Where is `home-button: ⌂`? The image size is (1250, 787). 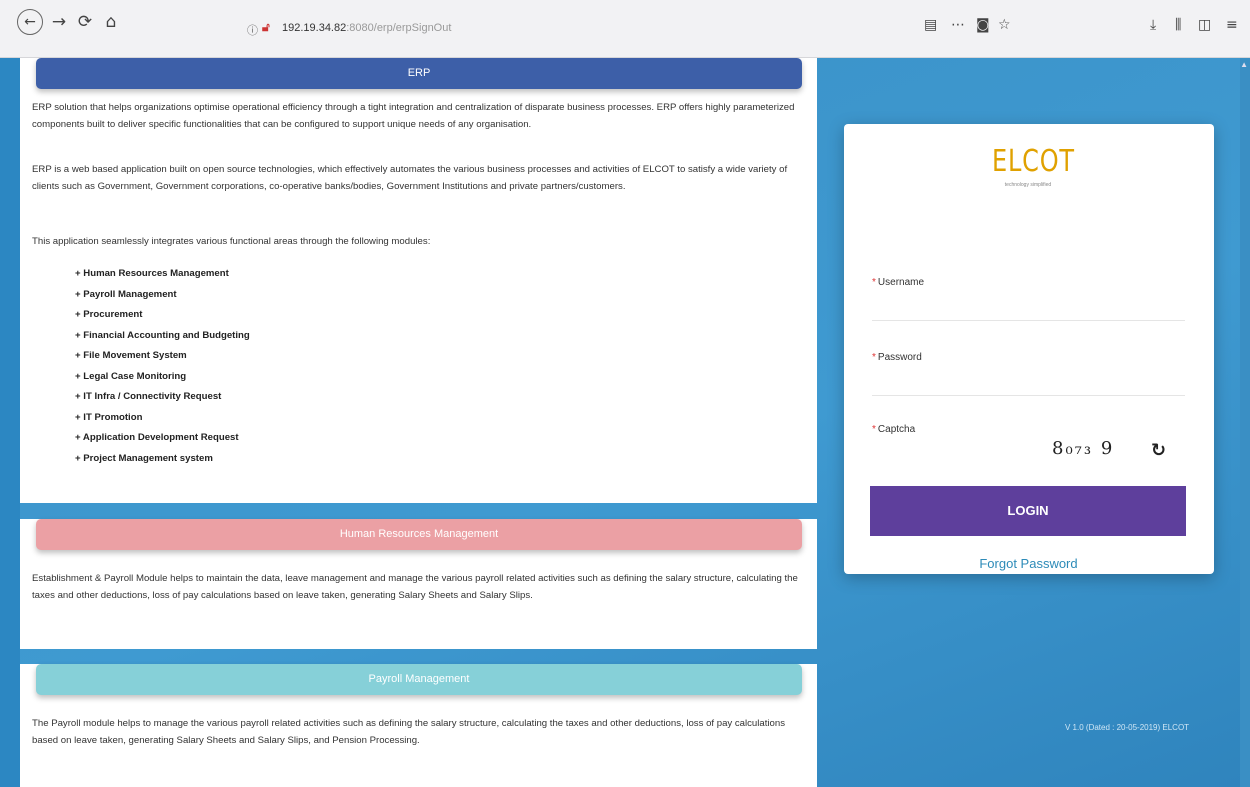
home-button: ⌂ is located at coordinates (111, 22).